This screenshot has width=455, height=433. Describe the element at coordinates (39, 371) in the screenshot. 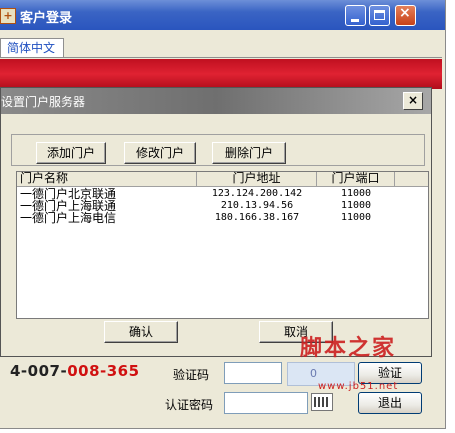

I see `hotline-part1: 4-007-` at that location.